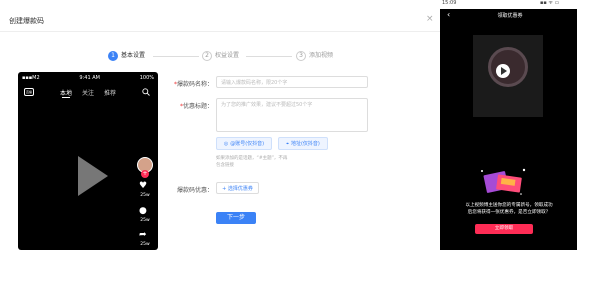 The image size is (600, 287). What do you see at coordinates (146, 92) in the screenshot?
I see `search-icon` at bounding box center [146, 92].